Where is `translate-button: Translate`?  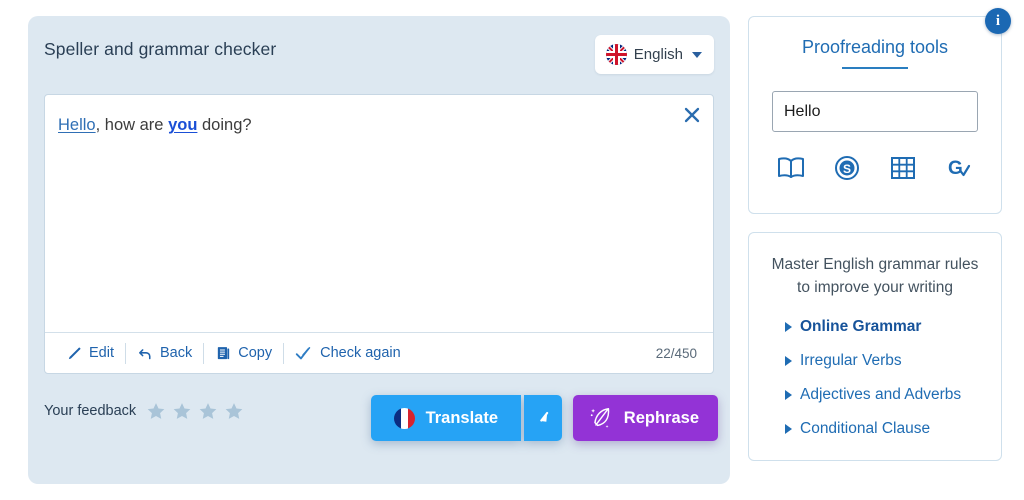 translate-button: Translate is located at coordinates (445, 418).